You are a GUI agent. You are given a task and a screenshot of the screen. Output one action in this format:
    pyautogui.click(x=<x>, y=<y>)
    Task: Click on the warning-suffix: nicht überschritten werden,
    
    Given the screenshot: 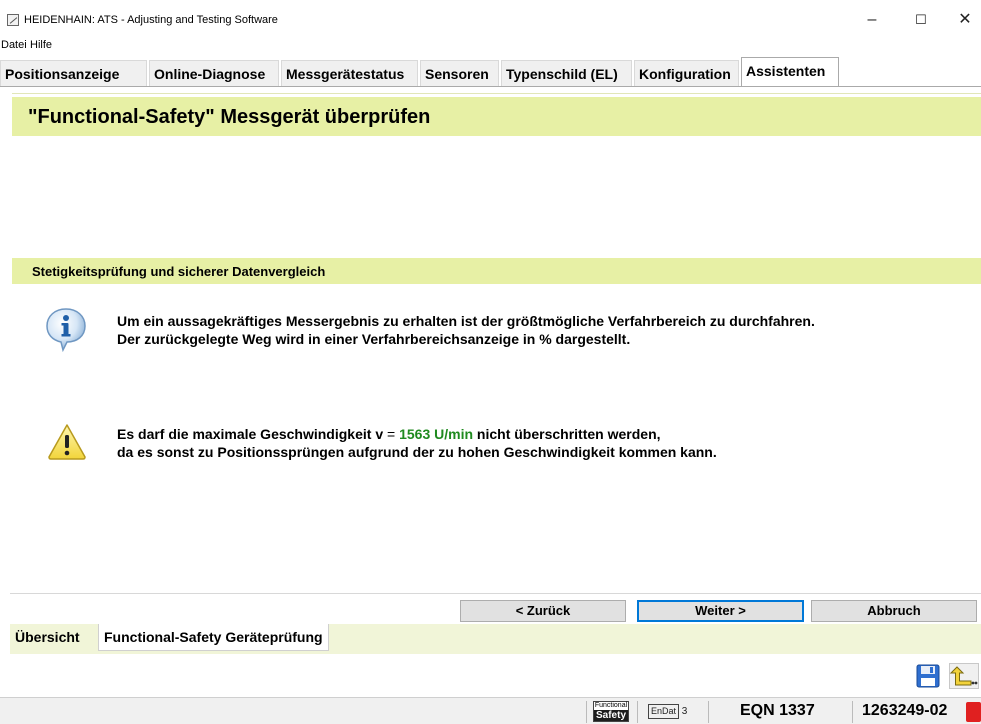 What is the action you would take?
    pyautogui.click(x=567, y=434)
    